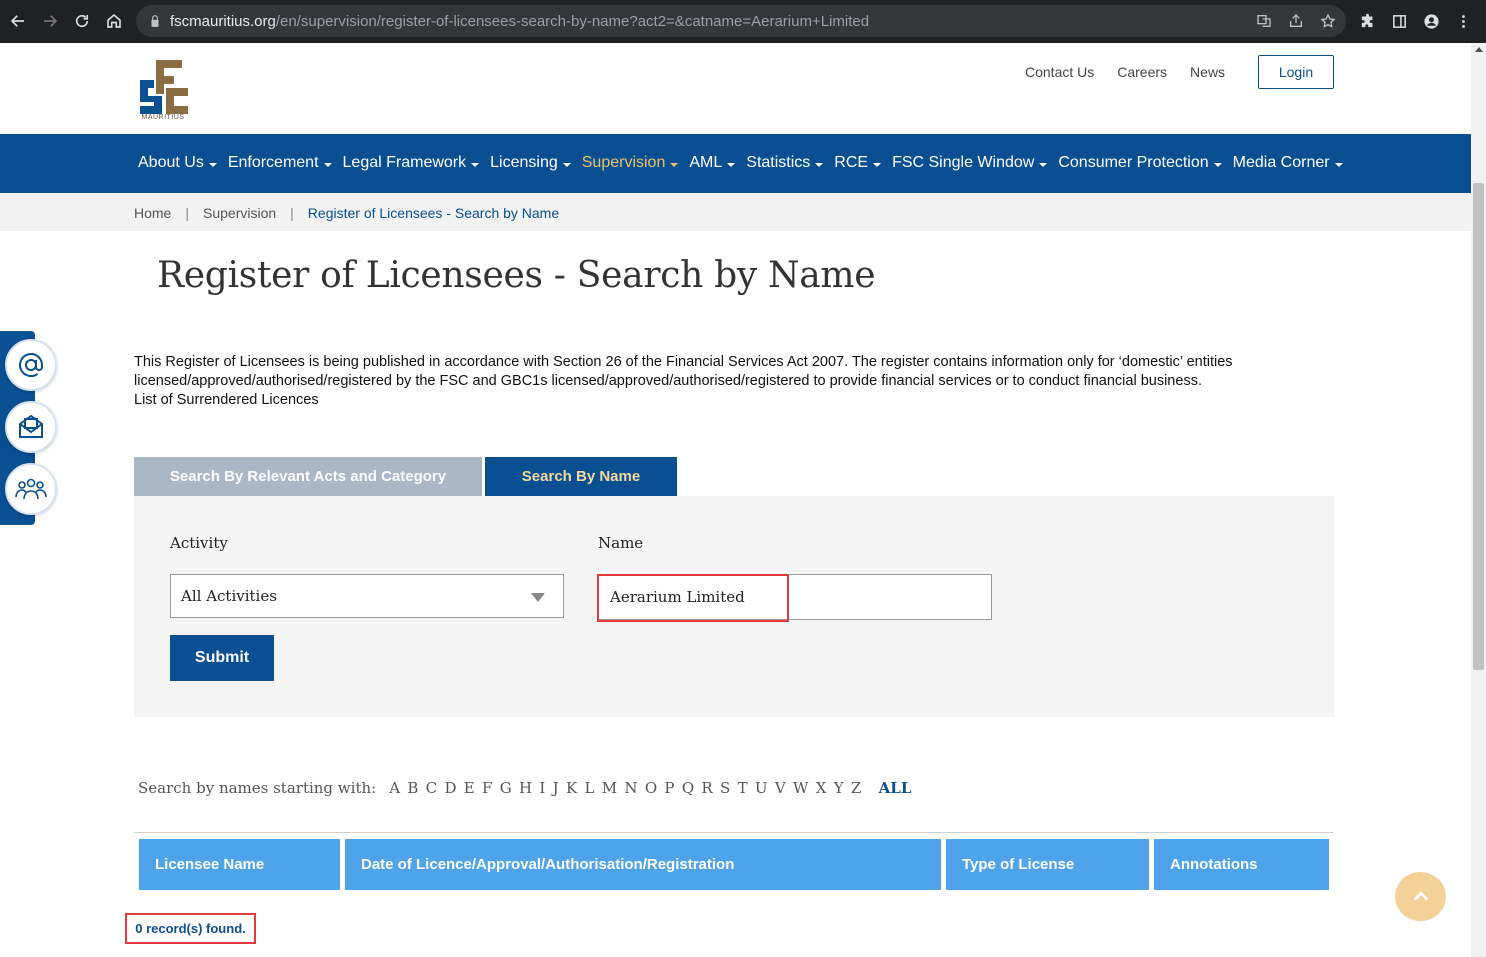 This screenshot has width=1486, height=957. What do you see at coordinates (688, 788) in the screenshot?
I see `letter-link: Q` at bounding box center [688, 788].